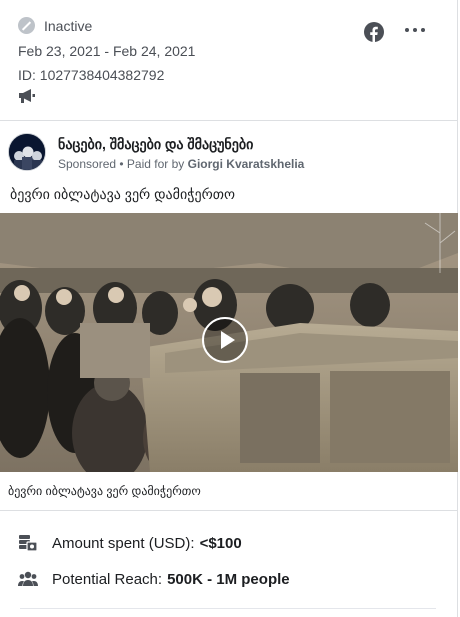  What do you see at coordinates (155, 144) in the screenshot?
I see `page-name-link: ნაცები, შმაცები და შმაცუნები` at bounding box center [155, 144].